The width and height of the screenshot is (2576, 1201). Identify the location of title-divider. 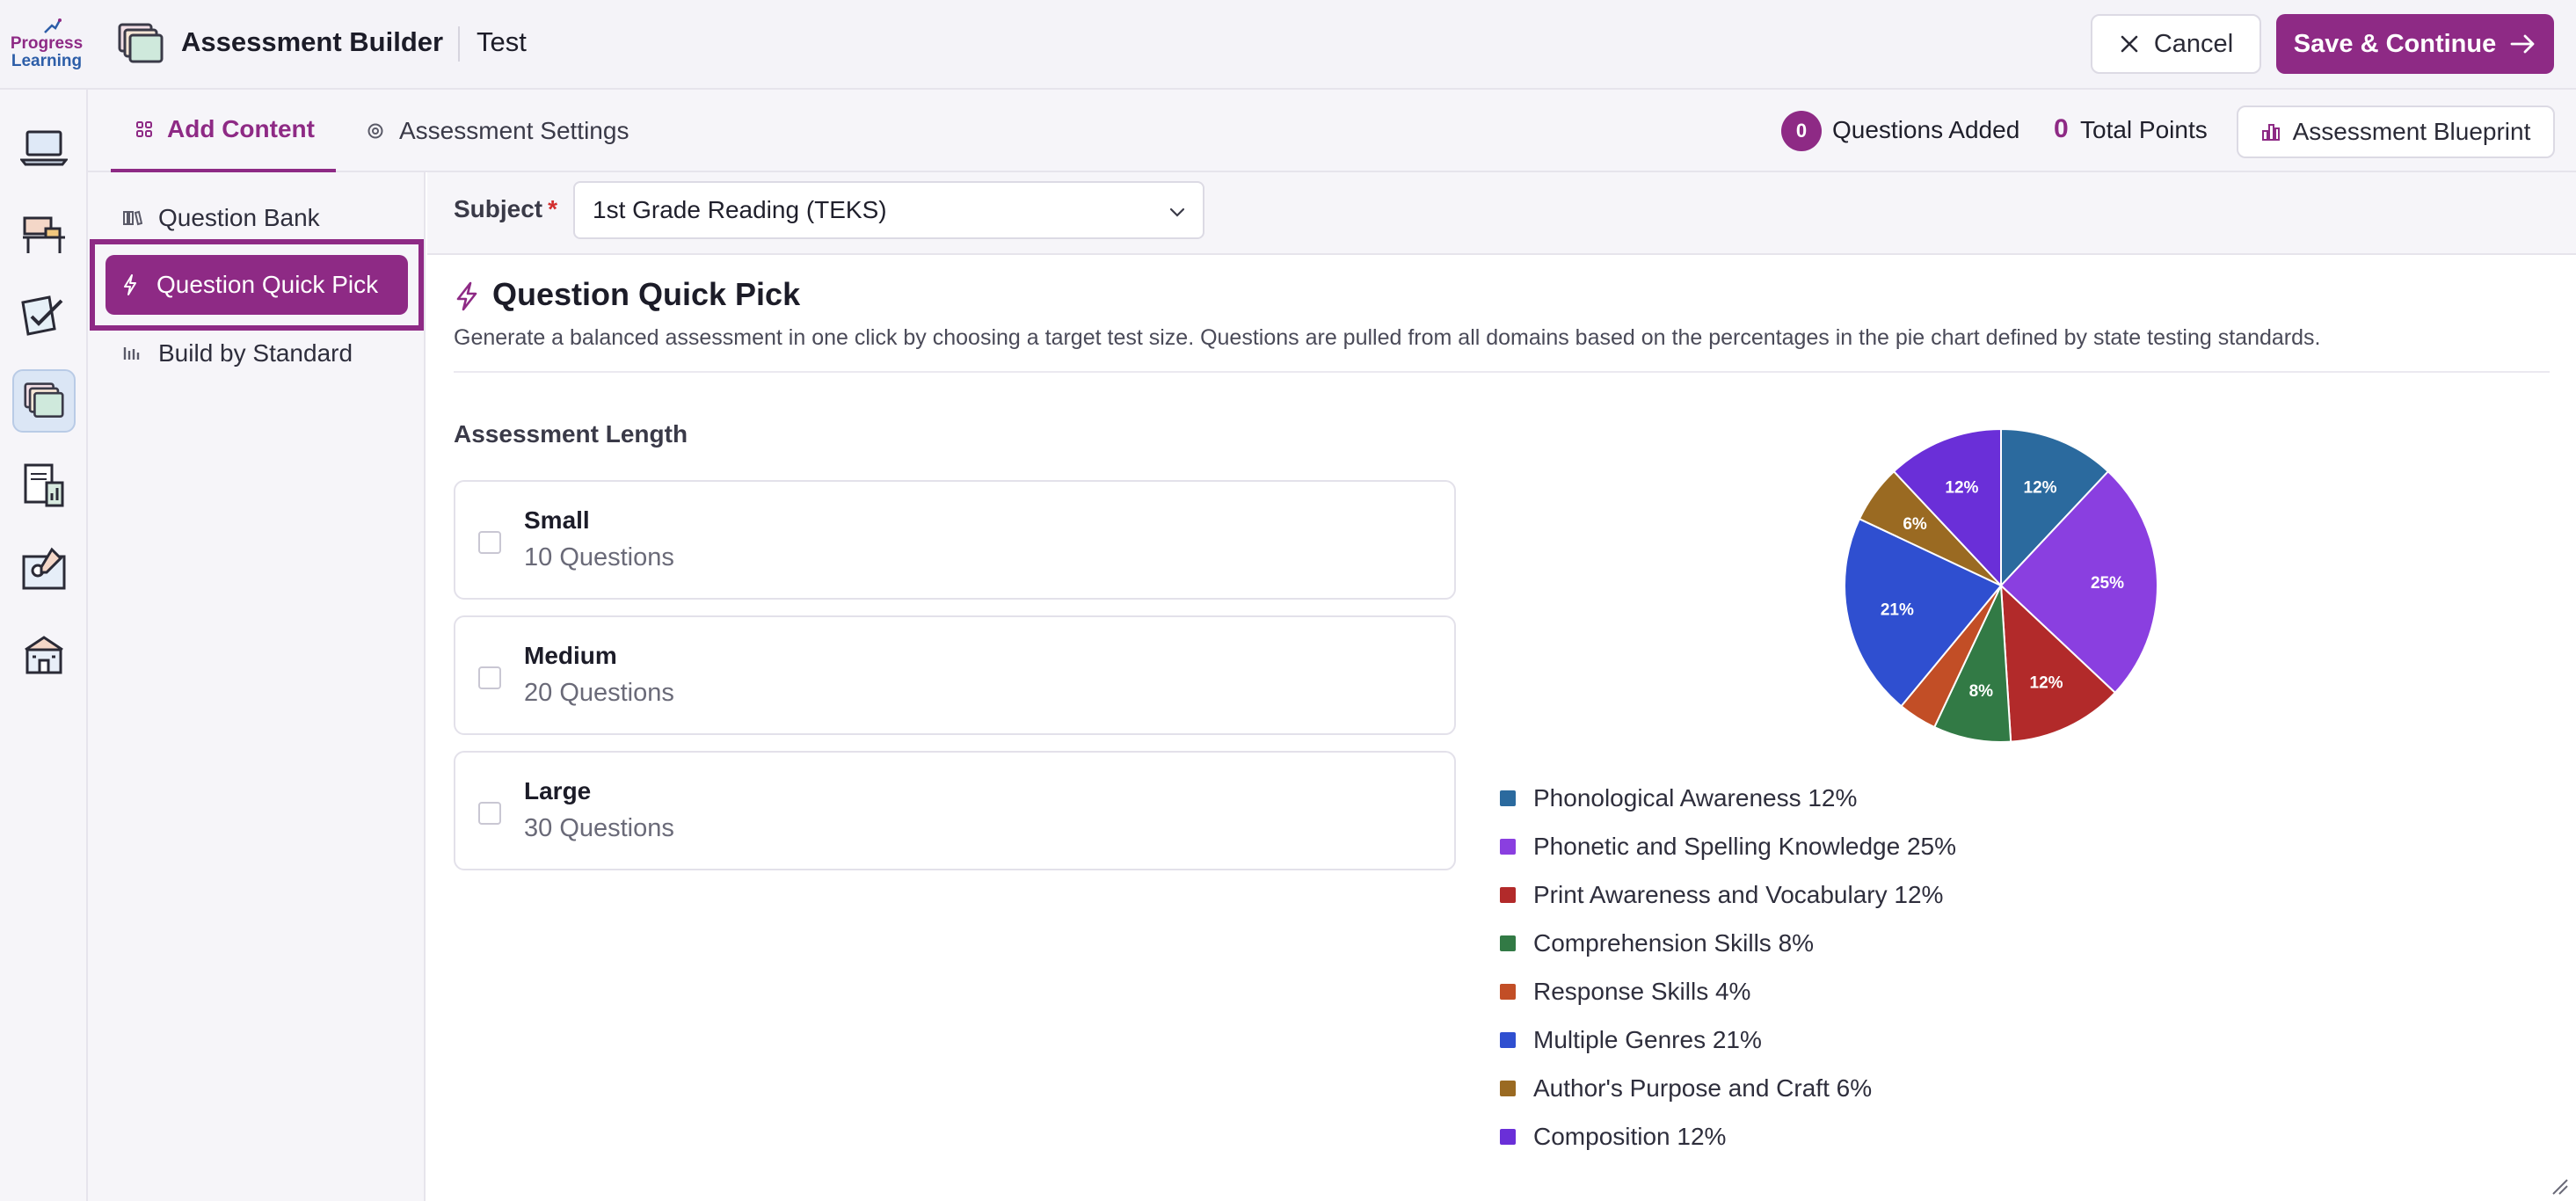
(459, 44).